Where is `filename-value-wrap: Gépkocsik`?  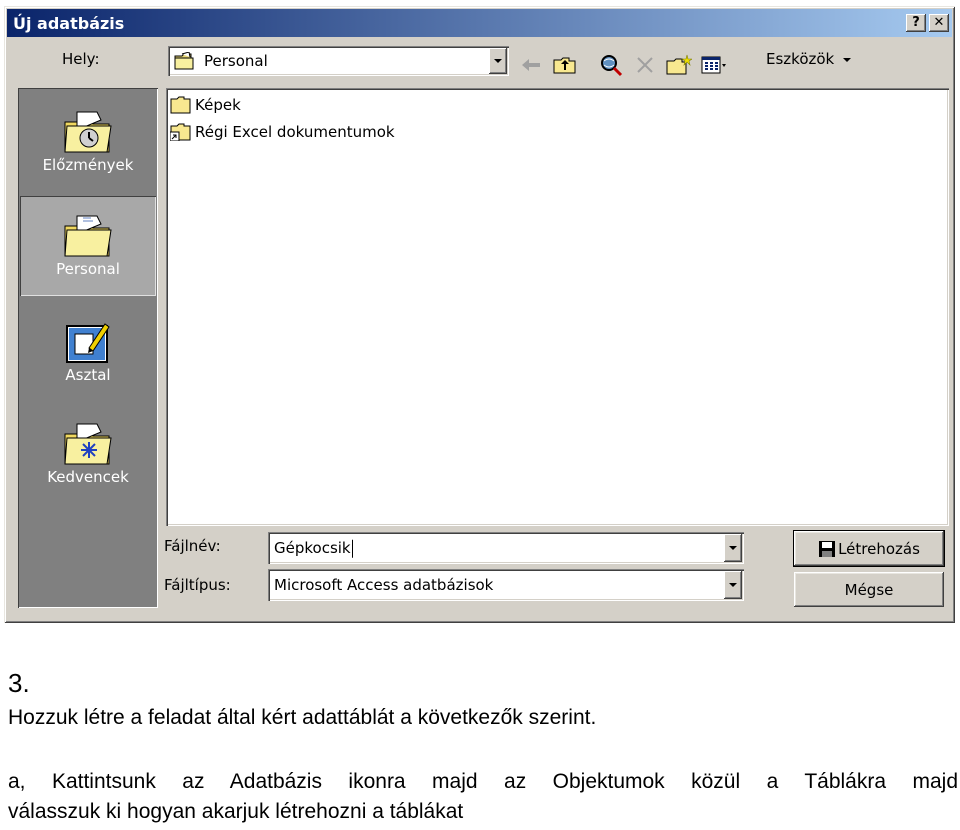
filename-value-wrap: Gépkocsik is located at coordinates (313, 548).